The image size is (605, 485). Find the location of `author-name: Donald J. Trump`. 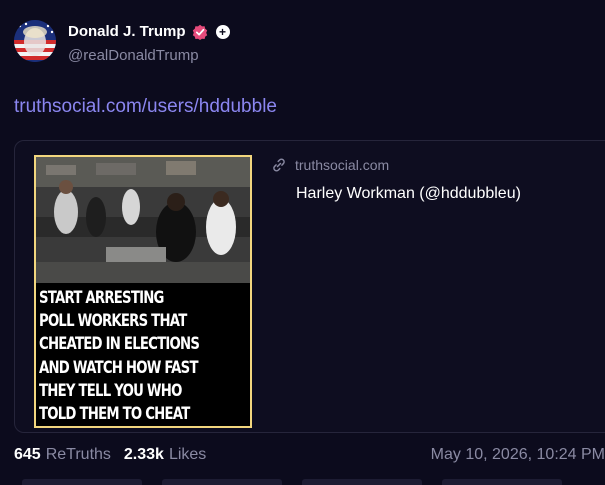

author-name: Donald J. Trump is located at coordinates (127, 31).